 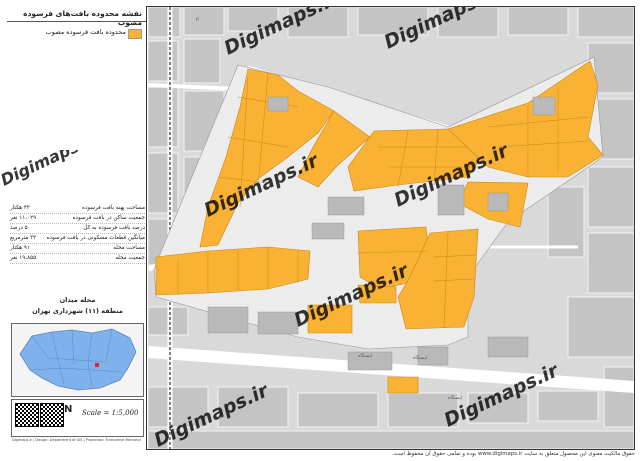 What do you see at coordinates (403, 385) in the screenshot?
I see `fabric-area-isolated` at bounding box center [403, 385].